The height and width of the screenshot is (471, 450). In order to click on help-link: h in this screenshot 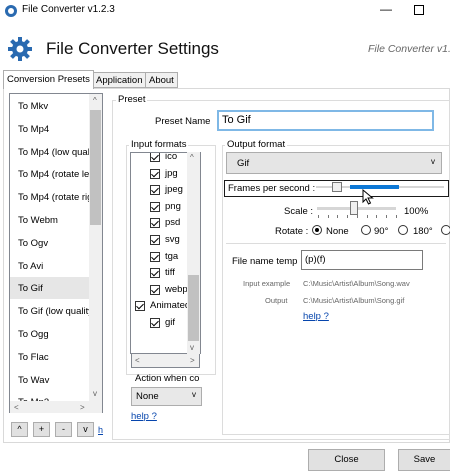, I will do `click(100, 430)`.